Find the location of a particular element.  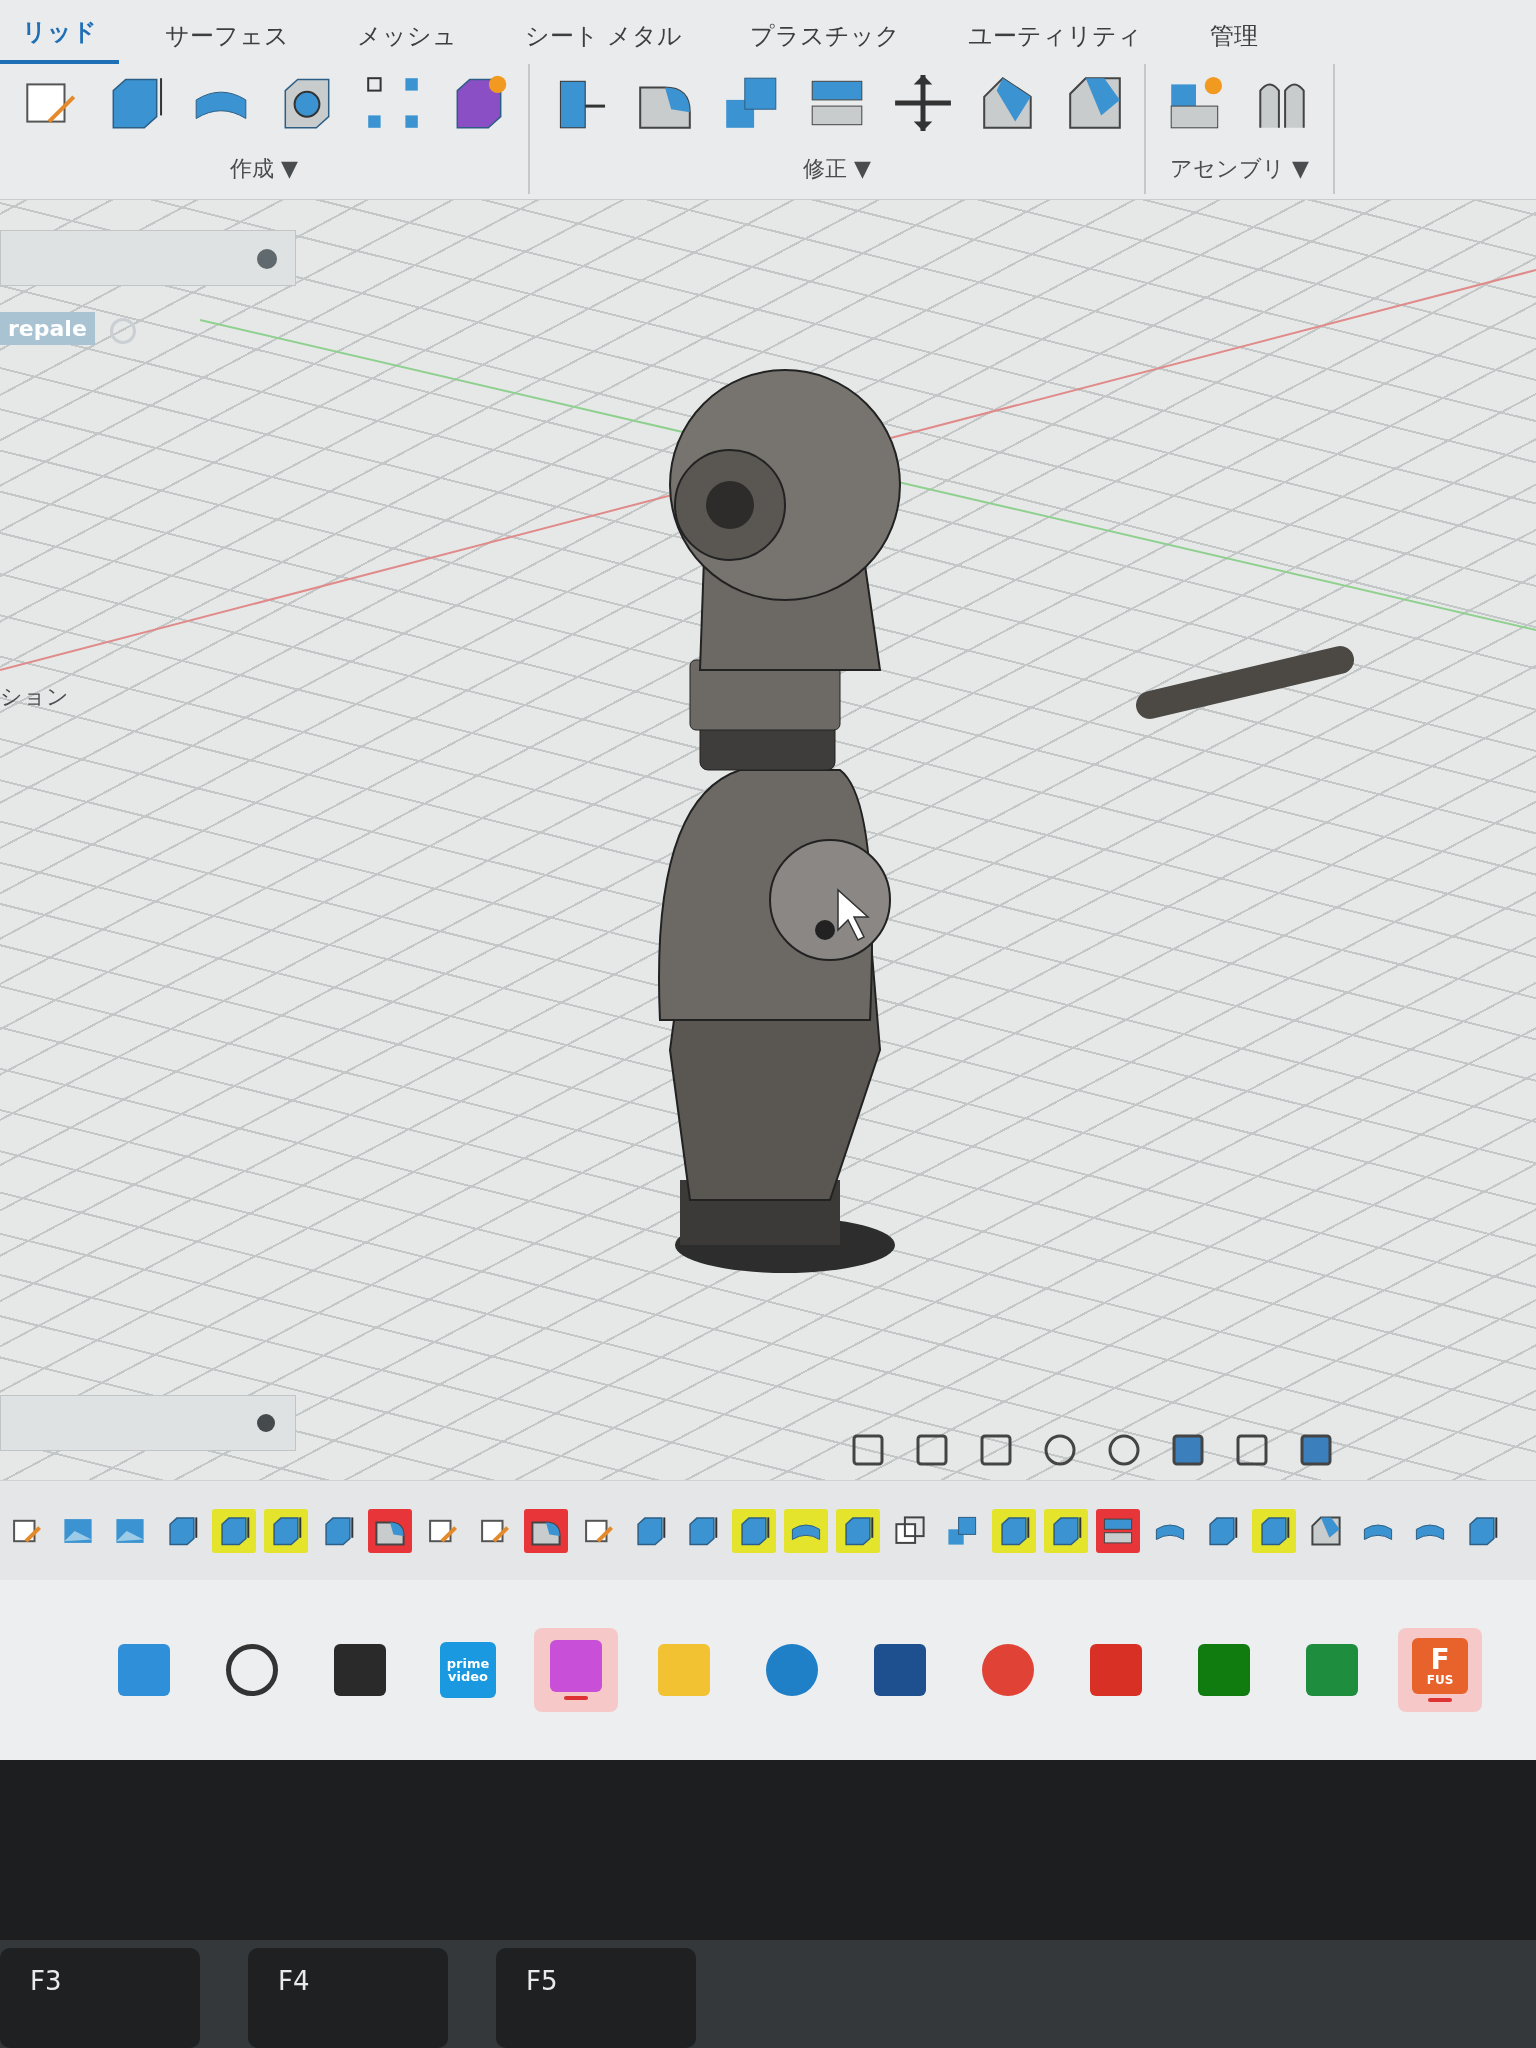

cursor-icon is located at coordinates (853, 914).